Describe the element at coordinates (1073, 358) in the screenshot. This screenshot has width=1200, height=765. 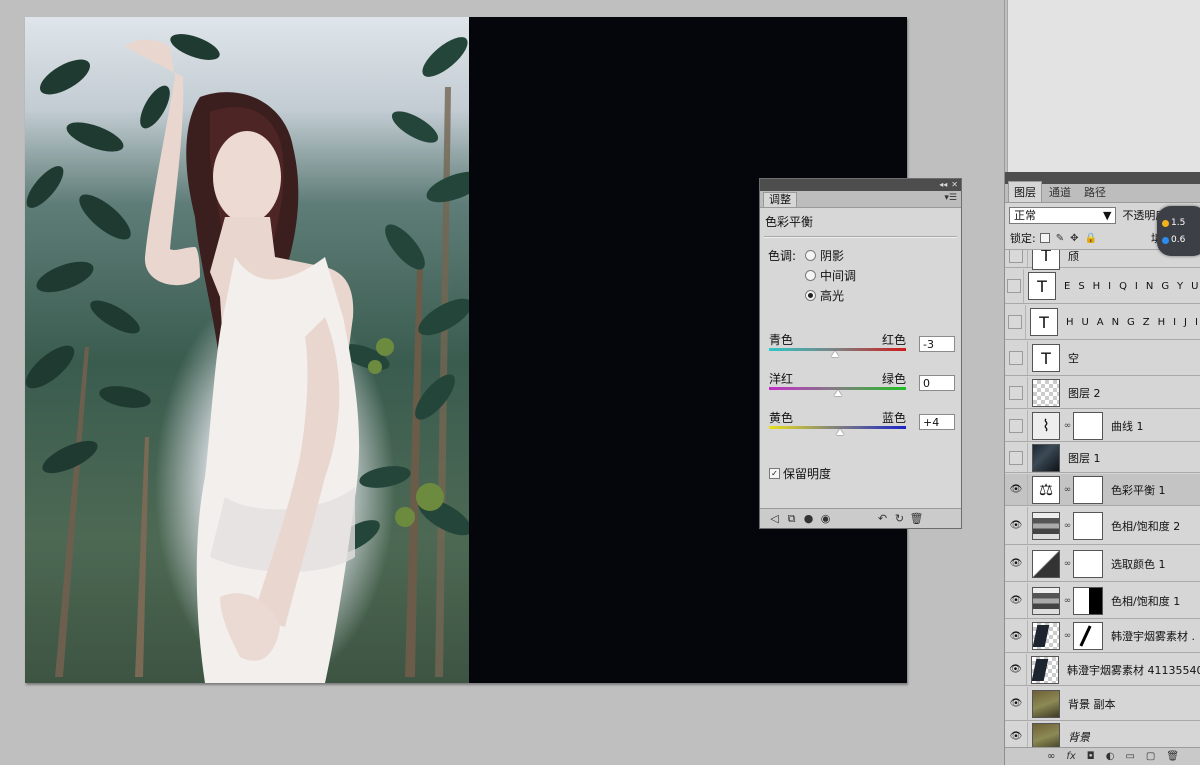
I see `layer-name: 空` at that location.